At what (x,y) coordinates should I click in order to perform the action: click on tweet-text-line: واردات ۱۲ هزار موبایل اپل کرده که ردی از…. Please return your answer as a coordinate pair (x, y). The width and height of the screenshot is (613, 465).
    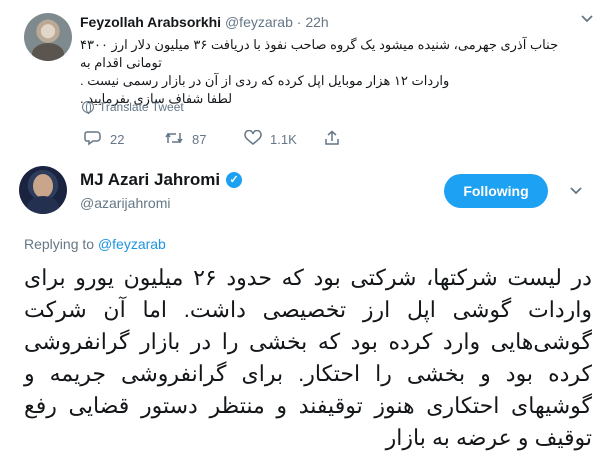
    Looking at the image, I should click on (265, 80).